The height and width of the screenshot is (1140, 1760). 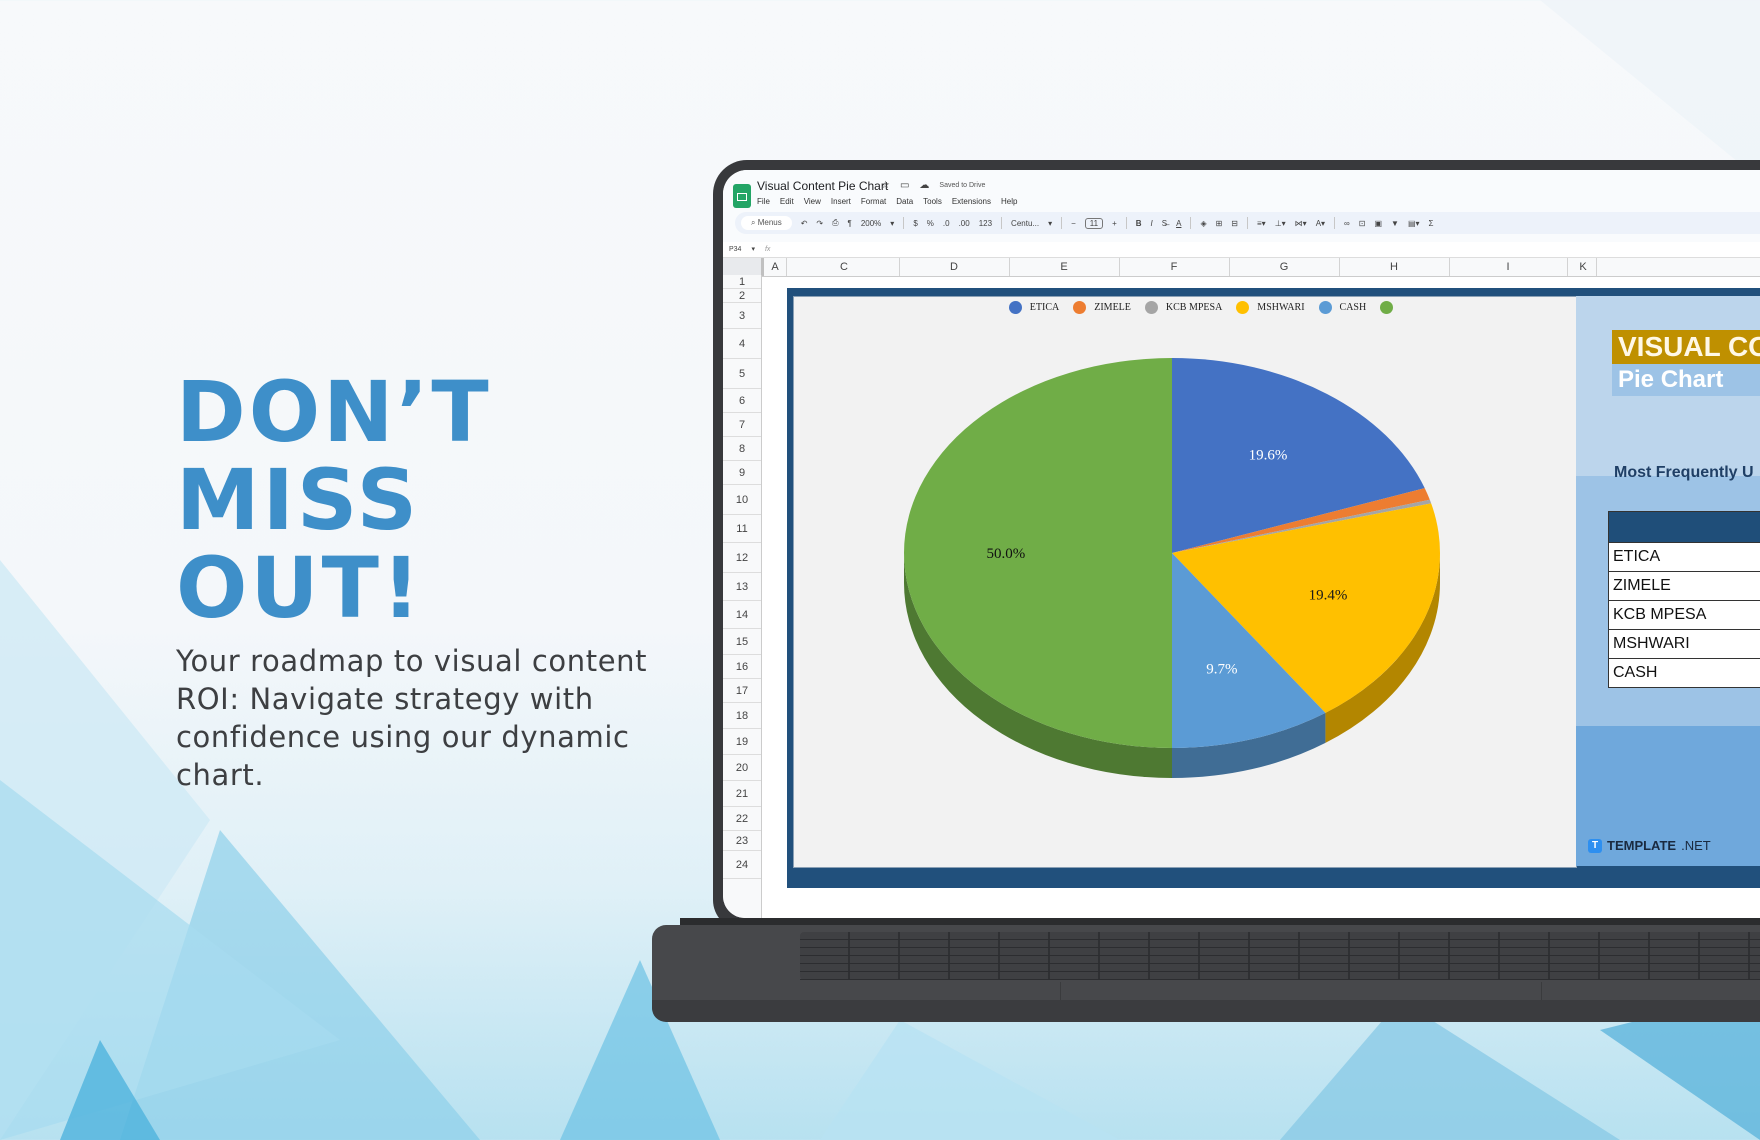 What do you see at coordinates (775, 267) in the screenshot?
I see `column-header: A` at bounding box center [775, 267].